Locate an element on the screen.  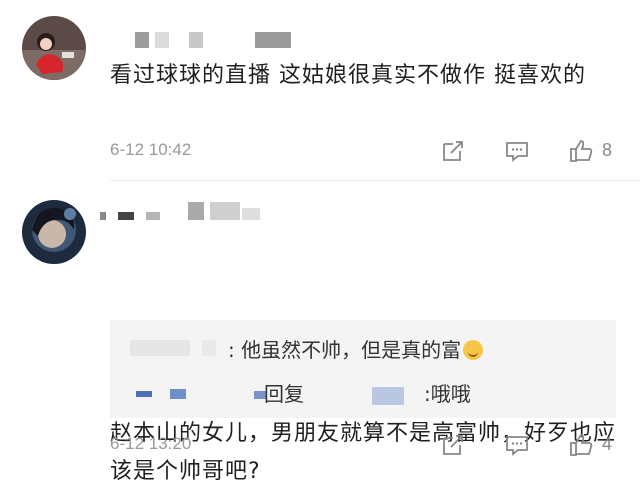
comment-meta: 6-12 10:42 8 is located at coordinates (370, 152).